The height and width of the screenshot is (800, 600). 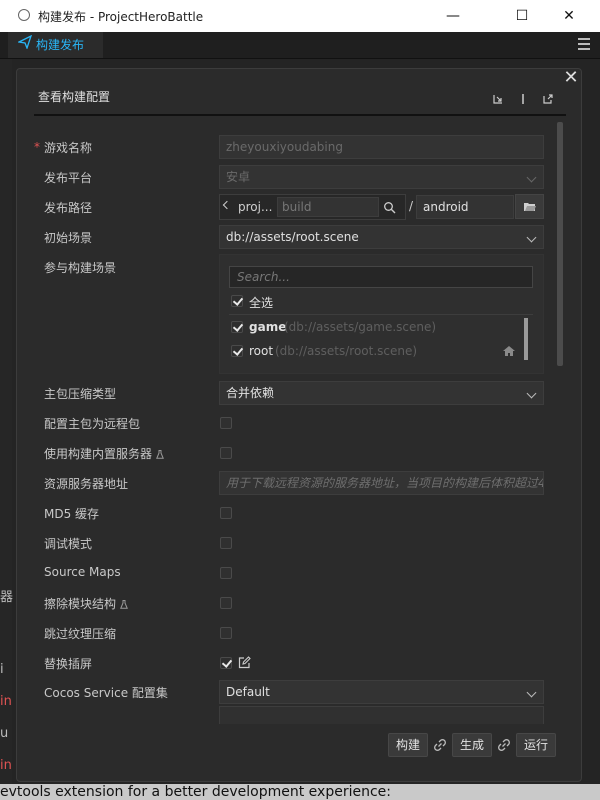 What do you see at coordinates (244, 662) in the screenshot?
I see `edit-icon` at bounding box center [244, 662].